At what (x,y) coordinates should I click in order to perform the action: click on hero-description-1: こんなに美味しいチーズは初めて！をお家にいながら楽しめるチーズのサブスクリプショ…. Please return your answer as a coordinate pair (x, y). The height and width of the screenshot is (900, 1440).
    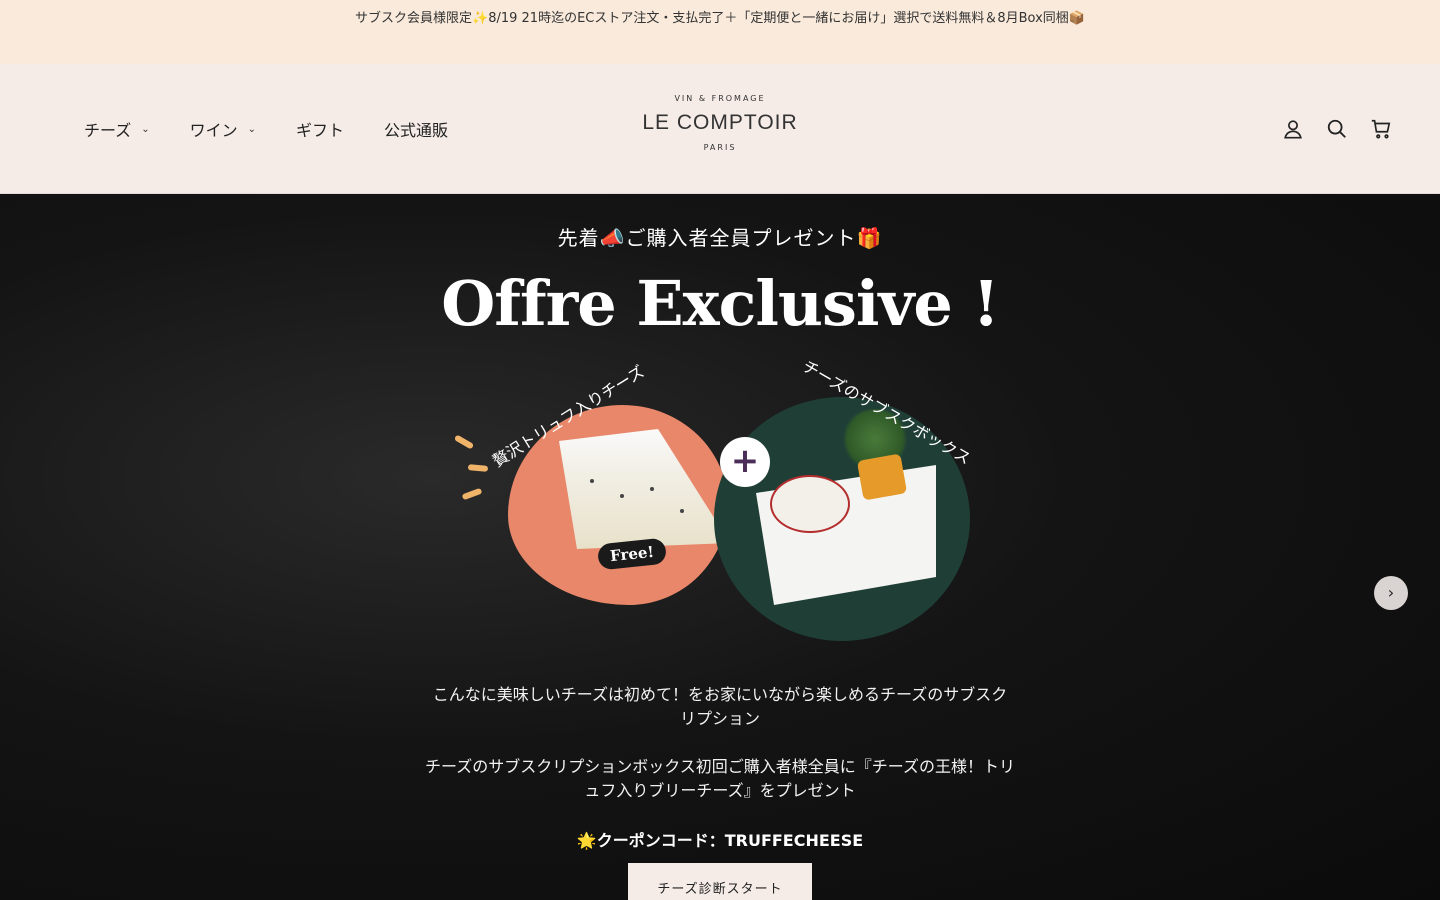
    Looking at the image, I should click on (720, 706).